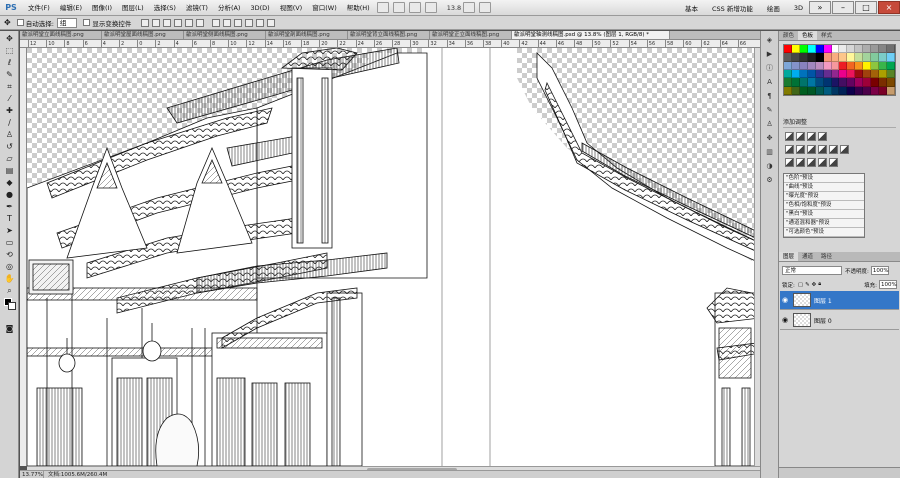 This screenshot has height=478, width=900. What do you see at coordinates (824, 223) in the screenshot?
I see `preset-item: "通道混和器"预设` at bounding box center [824, 223].